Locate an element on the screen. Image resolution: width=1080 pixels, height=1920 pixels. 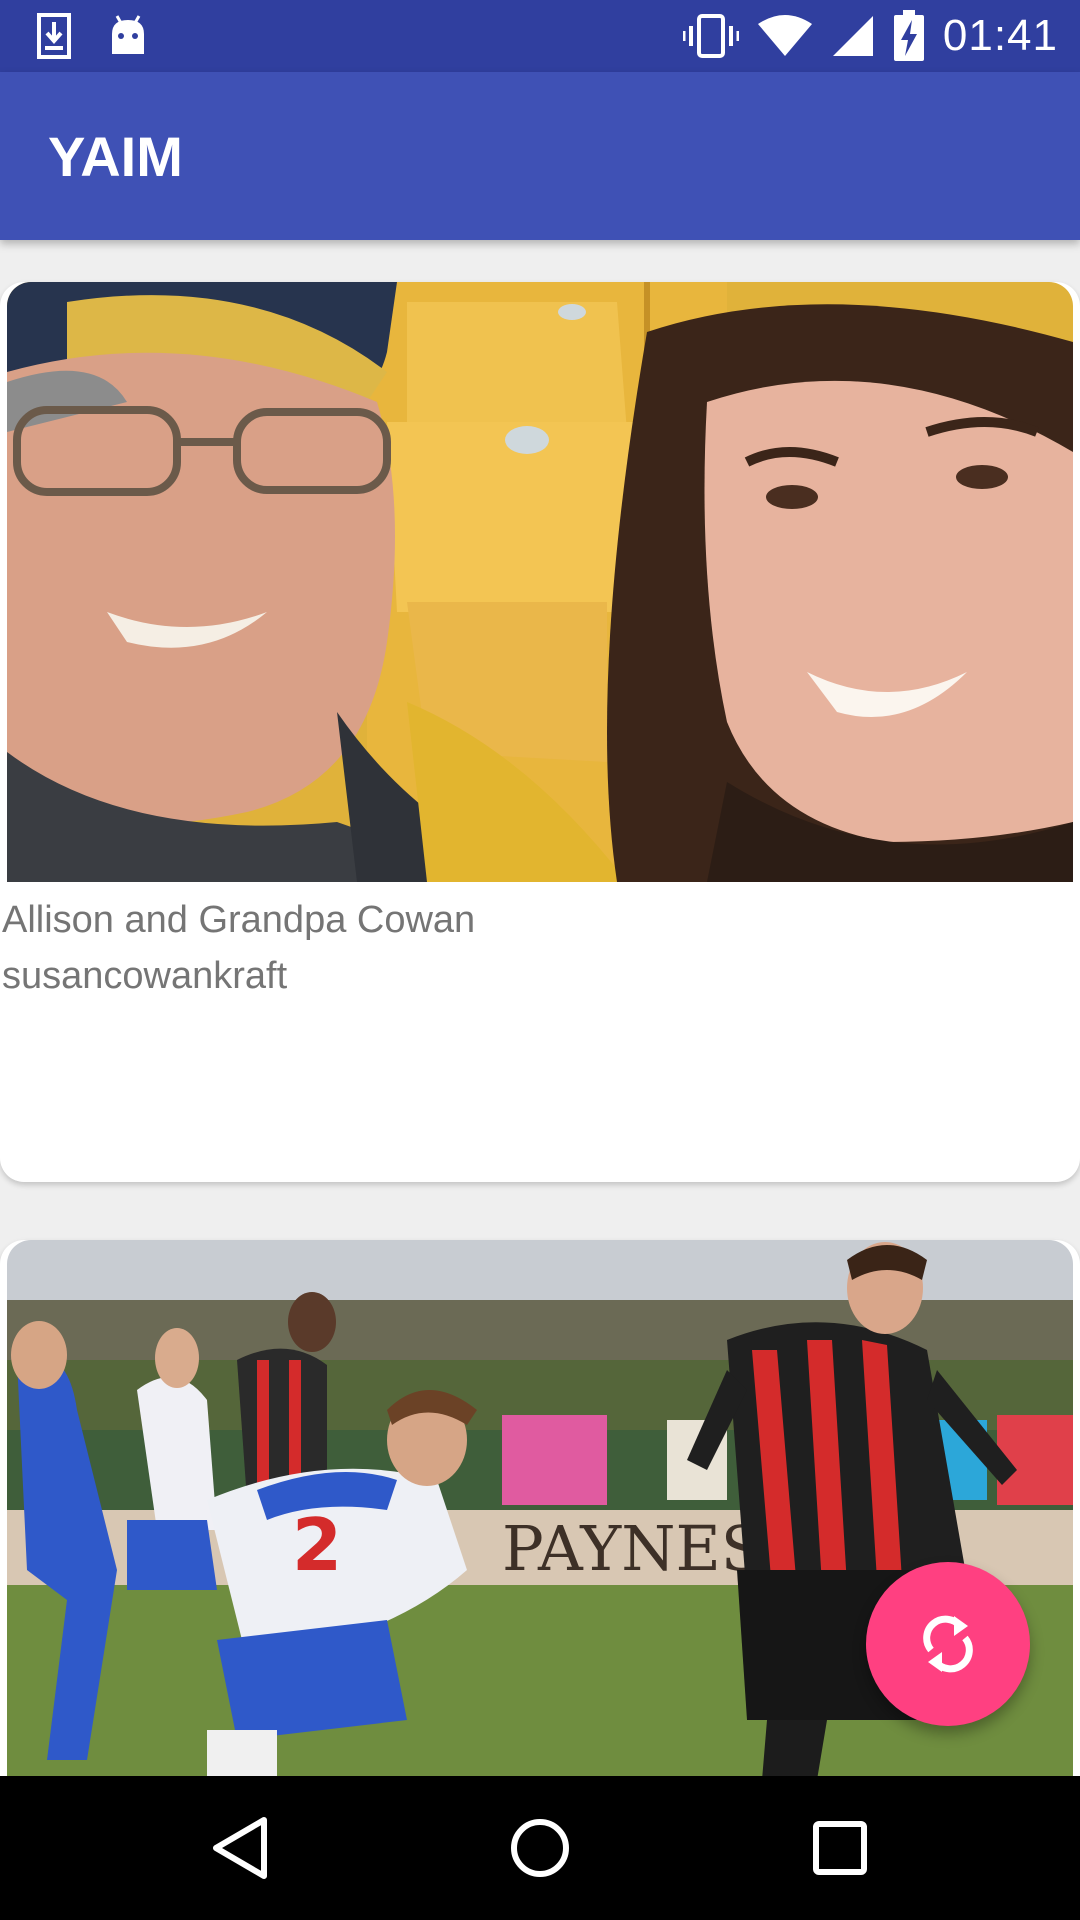
status-bar: 01:41 is located at coordinates (540, 36).